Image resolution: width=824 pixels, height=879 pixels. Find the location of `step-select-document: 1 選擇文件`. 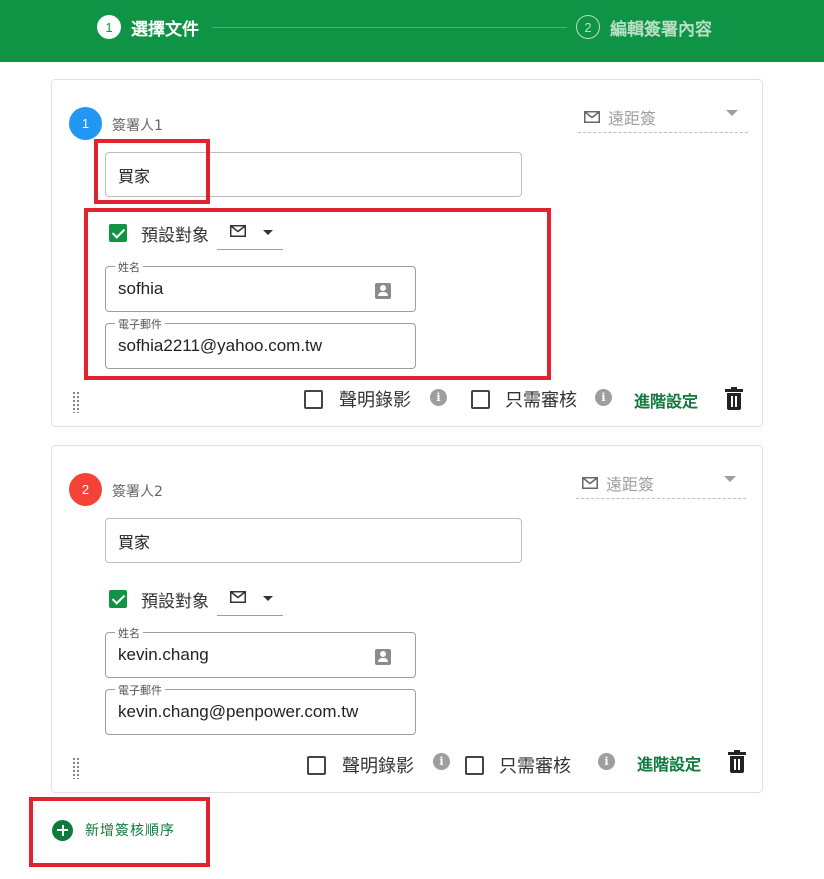

step-select-document: 1 選擇文件 is located at coordinates (148, 27).